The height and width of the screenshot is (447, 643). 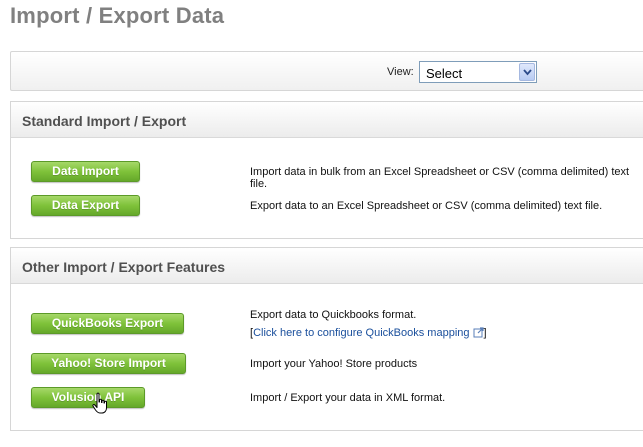 What do you see at coordinates (400, 72) in the screenshot?
I see `view-label: View:` at bounding box center [400, 72].